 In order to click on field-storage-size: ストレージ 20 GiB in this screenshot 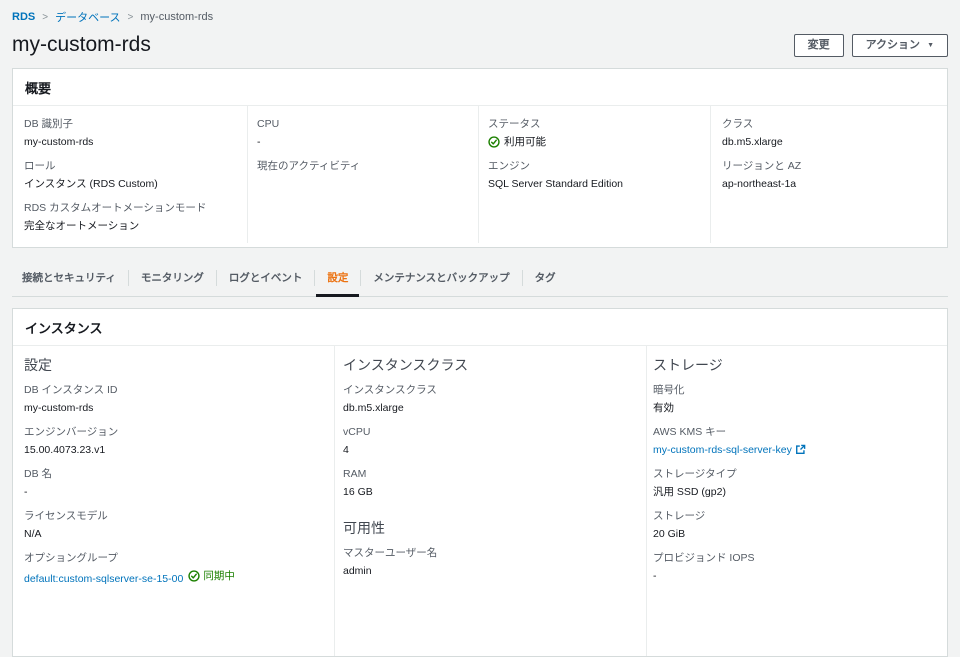, I will do `click(800, 525)`.